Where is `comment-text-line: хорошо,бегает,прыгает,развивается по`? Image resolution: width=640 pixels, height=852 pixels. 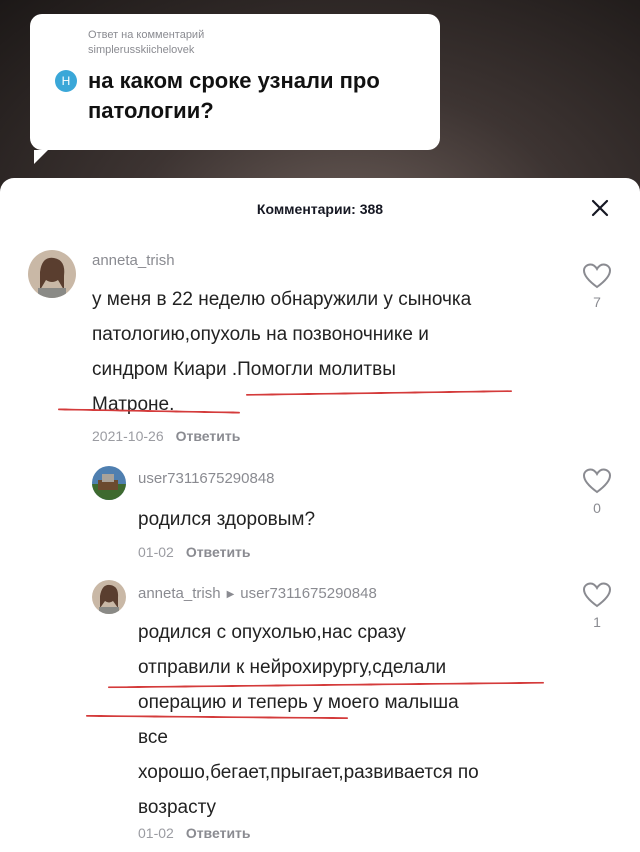 comment-text-line: хорошо,бегает,прыгает,развивается по is located at coordinates (308, 772).